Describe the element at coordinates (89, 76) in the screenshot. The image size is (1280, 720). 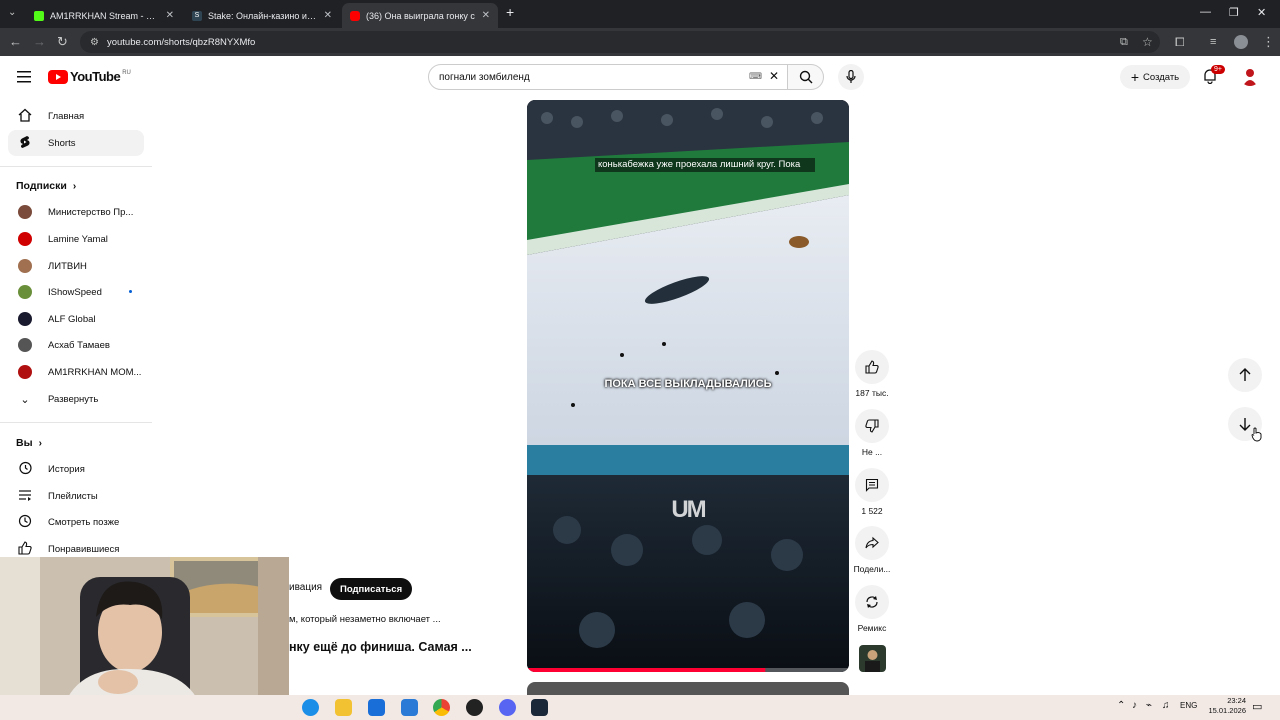
I see `youtube-logo: YouTube RU` at that location.